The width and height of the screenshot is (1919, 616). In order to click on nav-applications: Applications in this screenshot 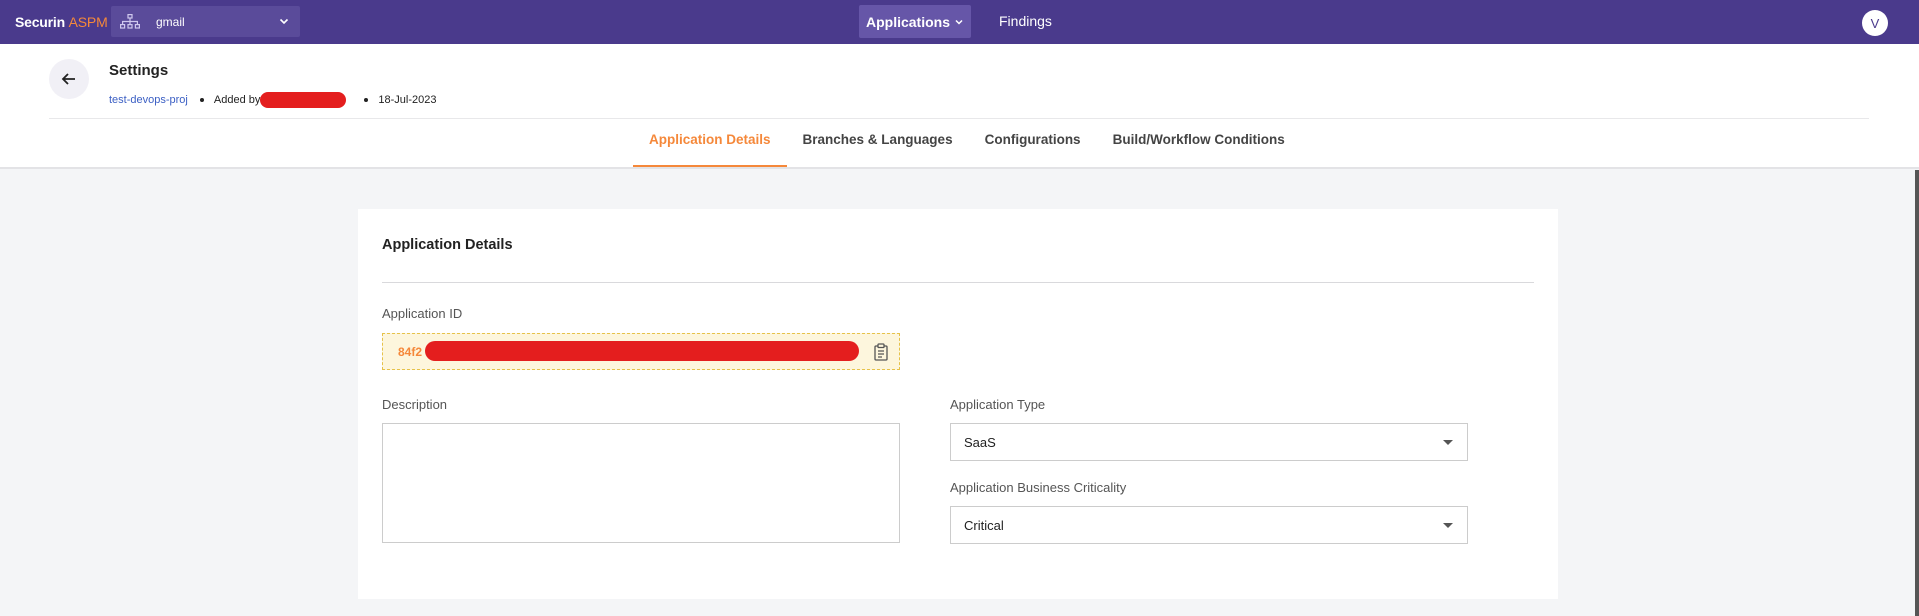, I will do `click(915, 21)`.